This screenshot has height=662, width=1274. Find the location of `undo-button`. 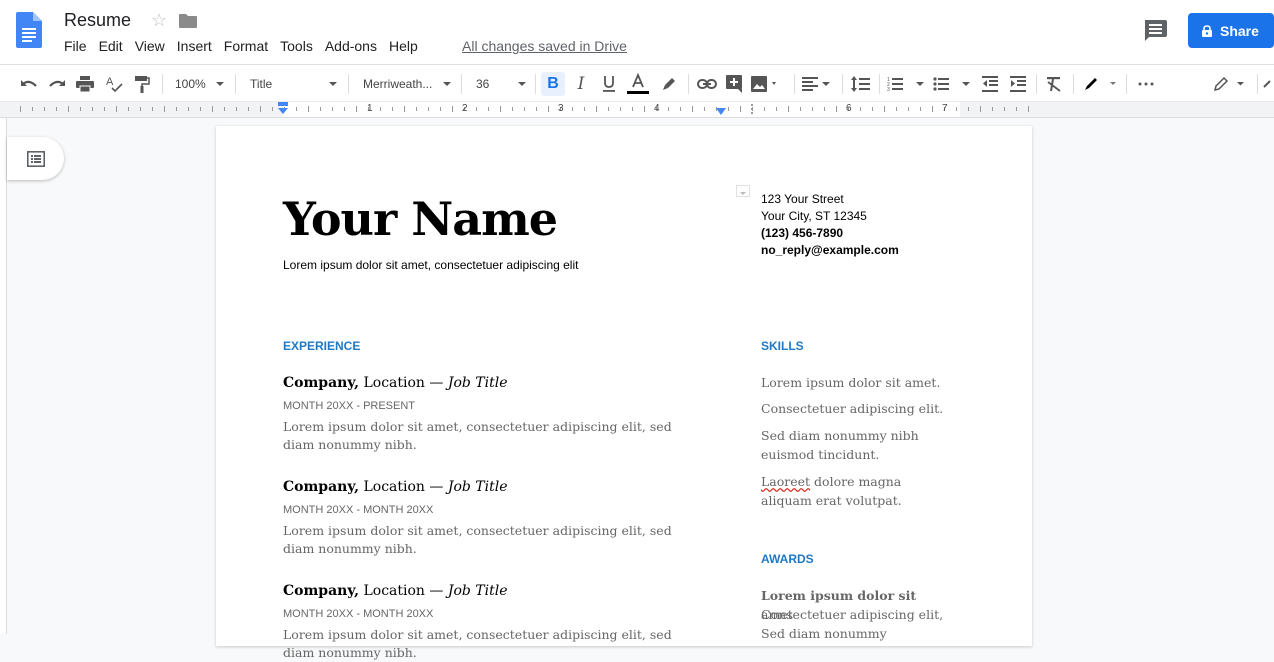

undo-button is located at coordinates (29, 84).